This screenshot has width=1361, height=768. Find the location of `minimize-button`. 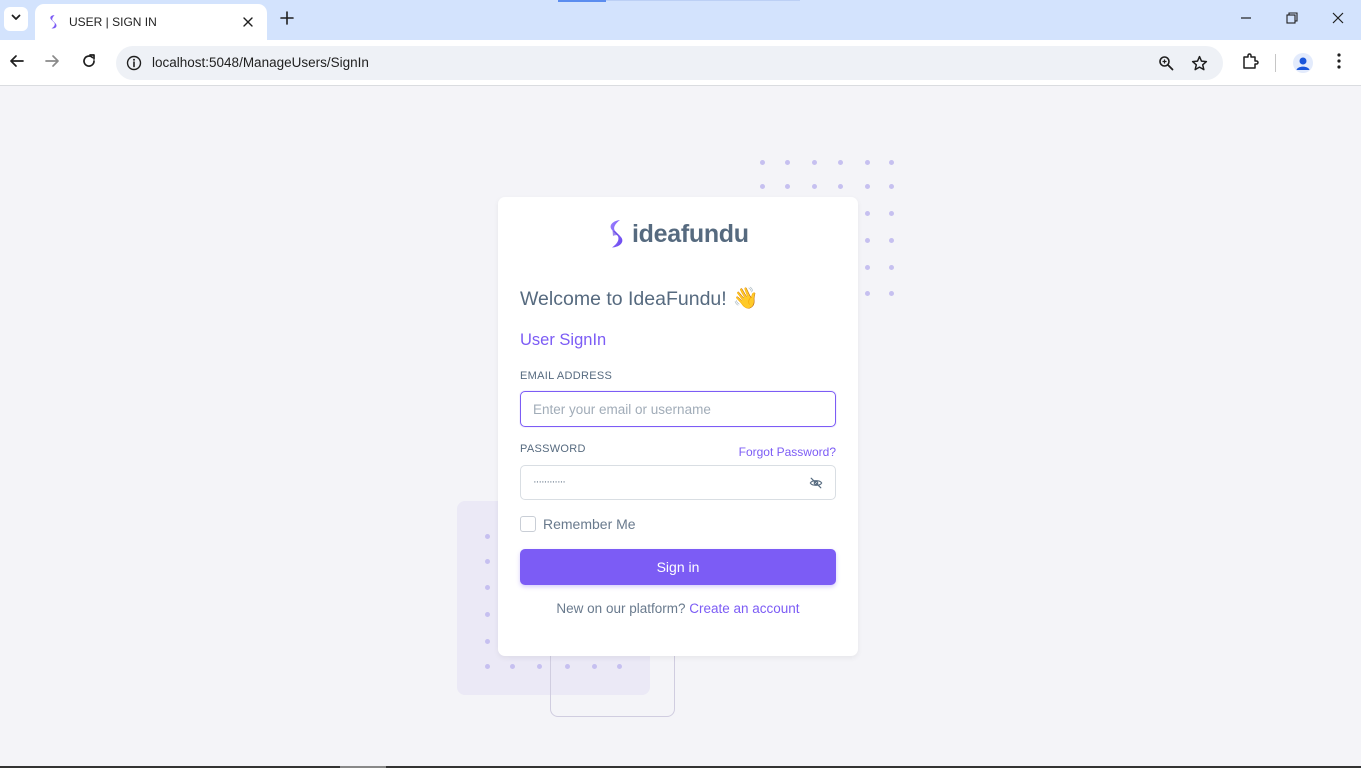

minimize-button is located at coordinates (1246, 20).